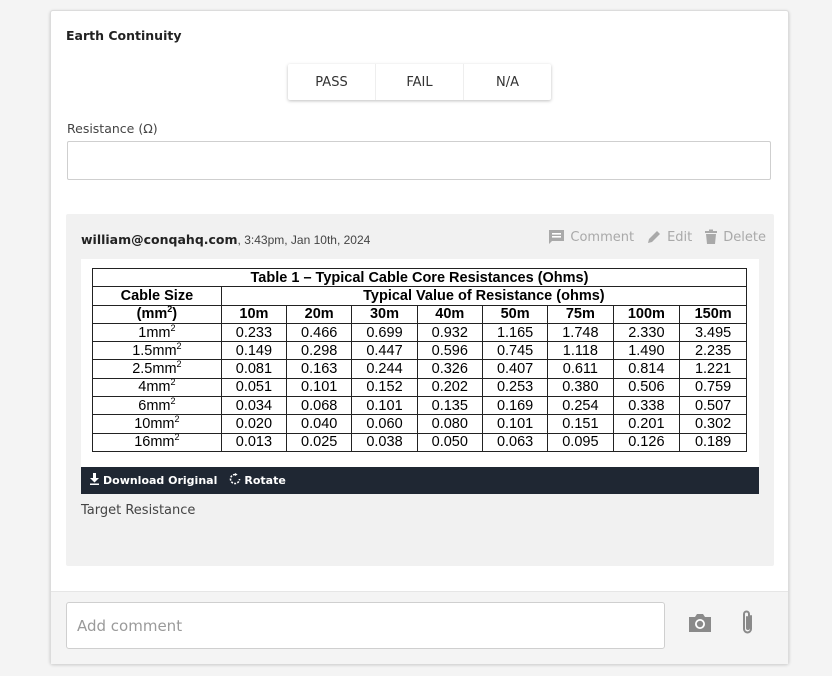 This screenshot has height=676, width=832. What do you see at coordinates (515, 314) in the screenshot?
I see `length-header: 50m` at bounding box center [515, 314].